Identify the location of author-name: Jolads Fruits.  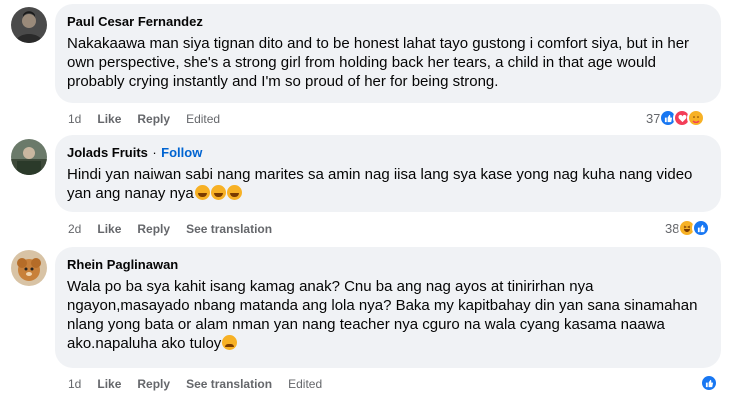
(107, 152).